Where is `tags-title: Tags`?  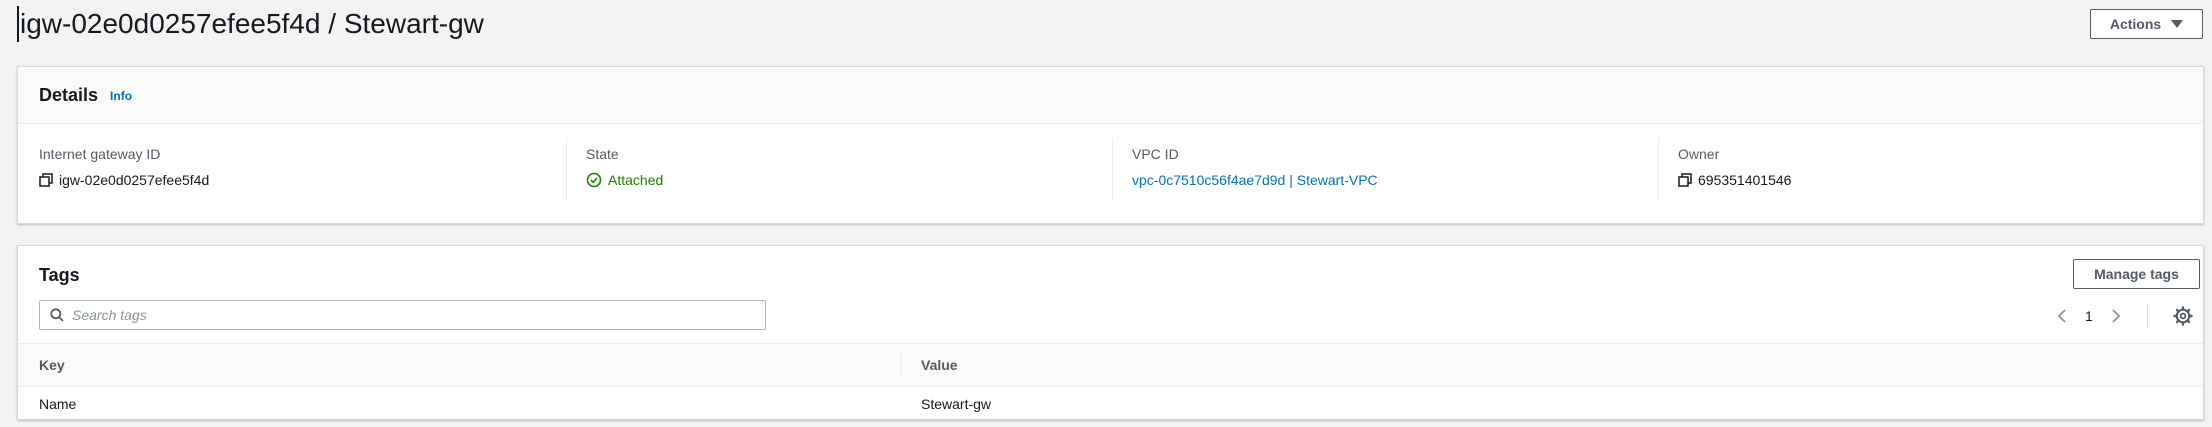 tags-title: Tags is located at coordinates (59, 275).